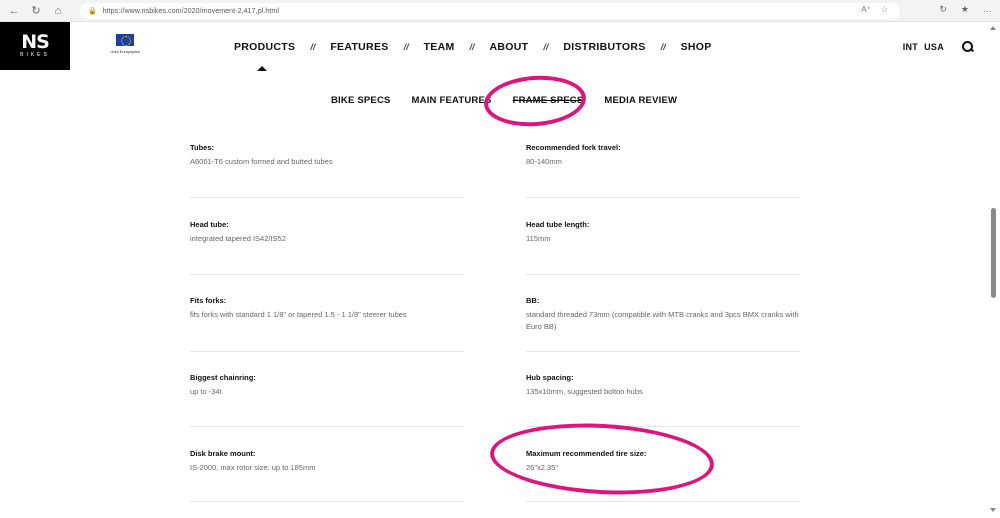 The height and width of the screenshot is (518, 1000). I want to click on spec-value: 26"x2.35", so click(542, 467).